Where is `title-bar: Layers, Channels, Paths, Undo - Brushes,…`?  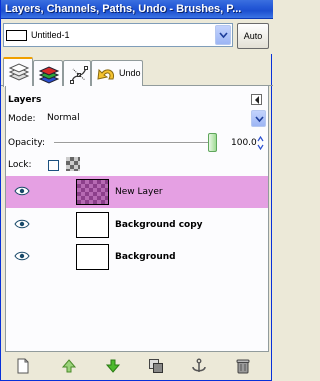 title-bar: Layers, Channels, Paths, Undo - Brushes,… is located at coordinates (137, 9).